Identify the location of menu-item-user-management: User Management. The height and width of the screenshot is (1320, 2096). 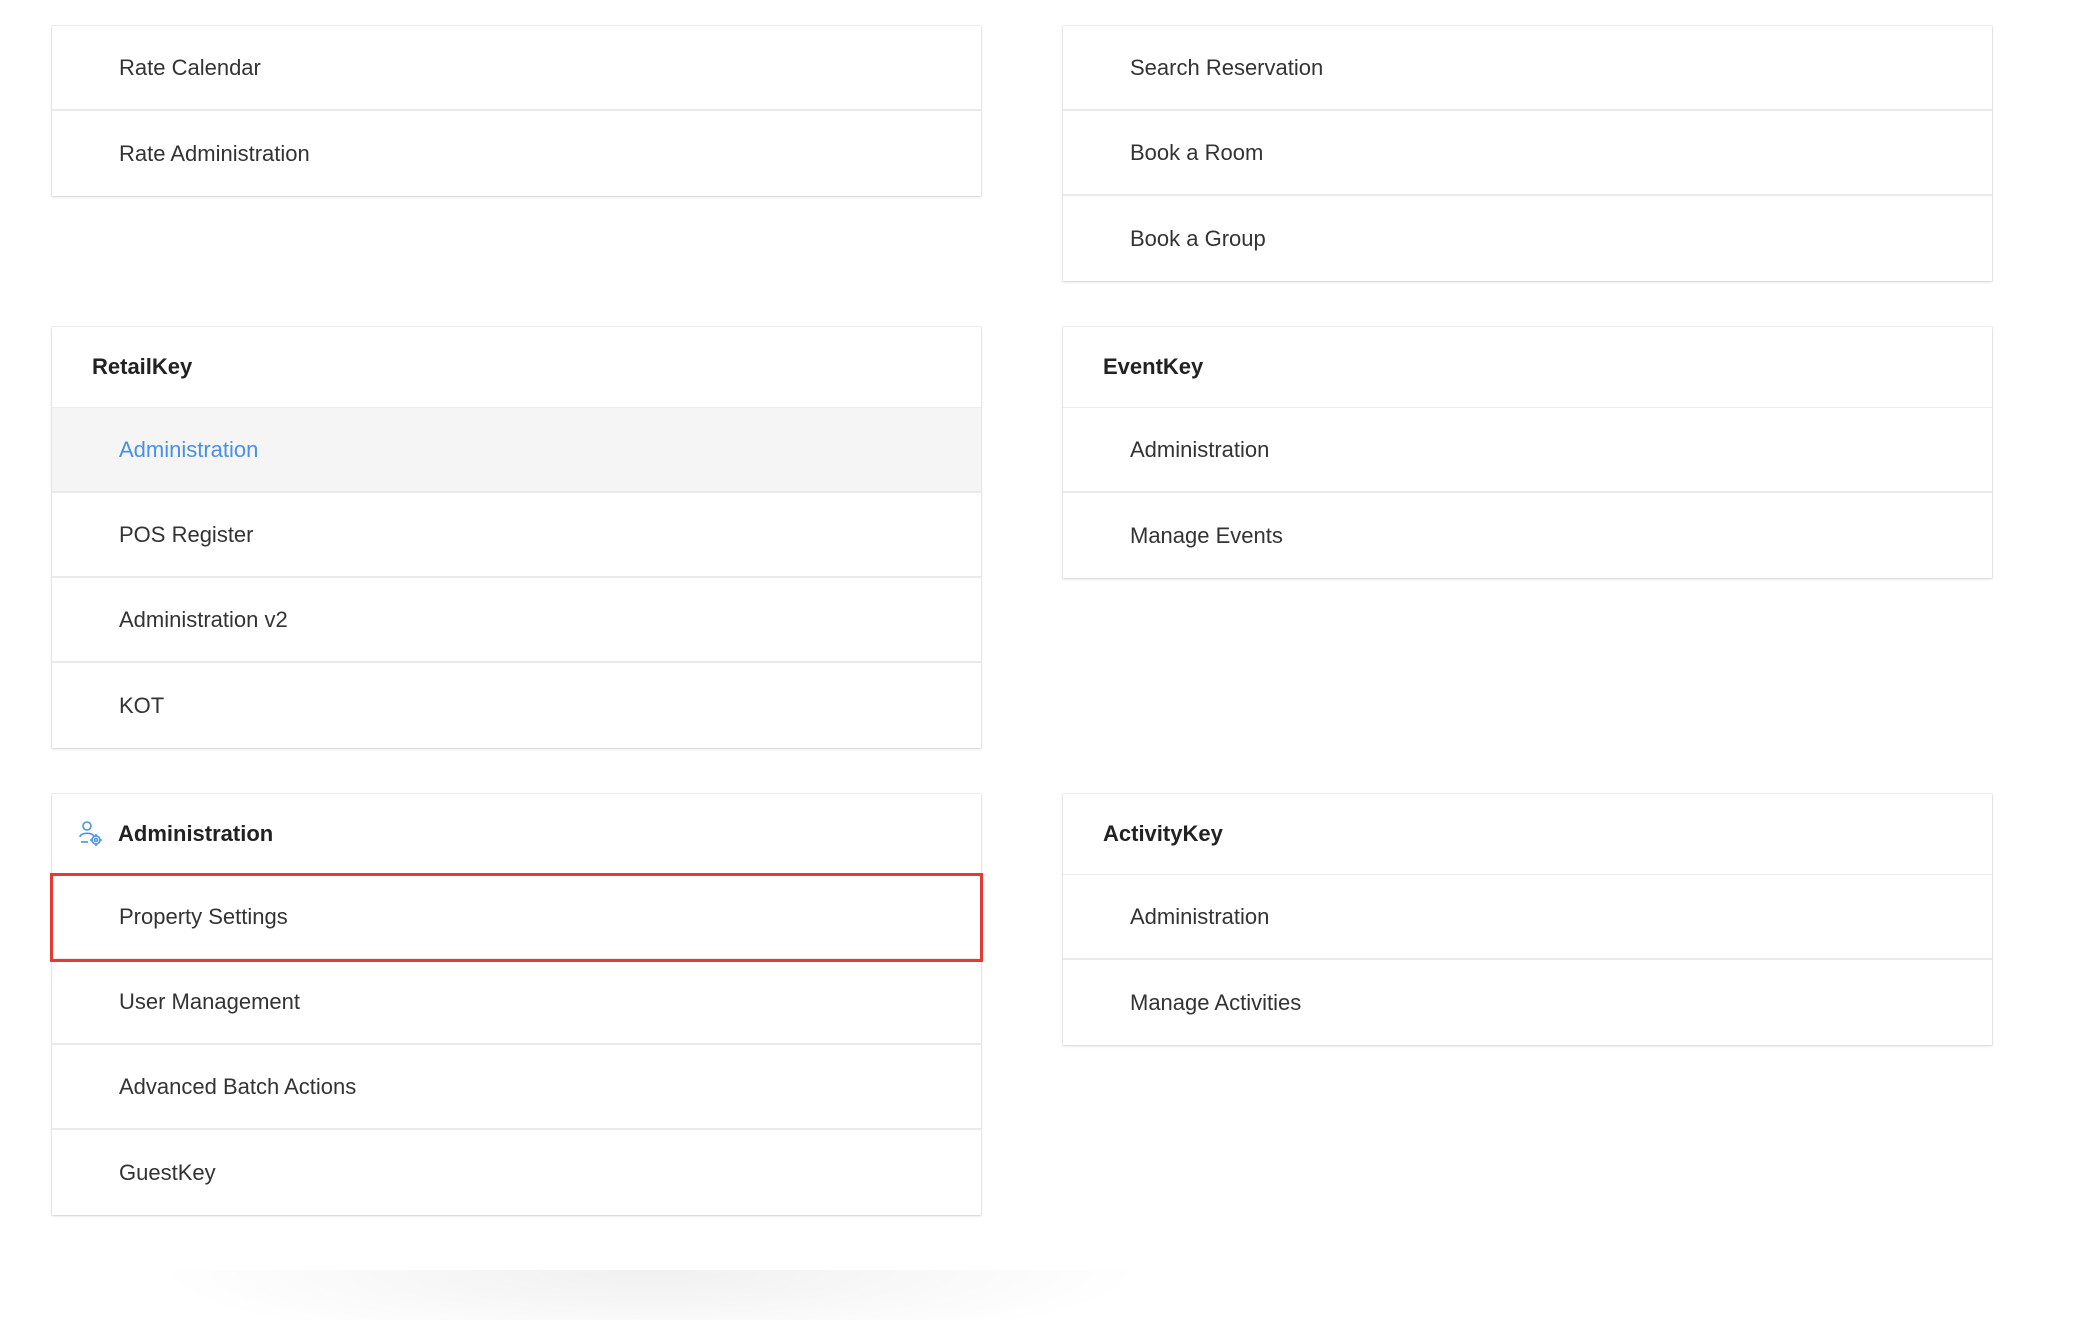
(516, 1002).